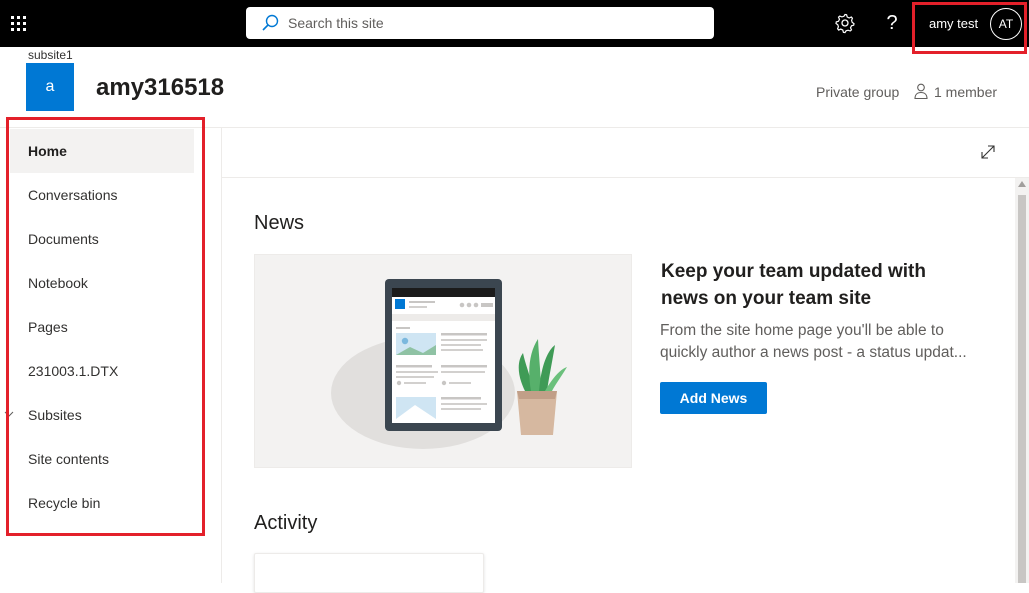 This screenshot has height=593, width=1029. Describe the element at coordinates (488, 23) in the screenshot. I see `search-input` at that location.